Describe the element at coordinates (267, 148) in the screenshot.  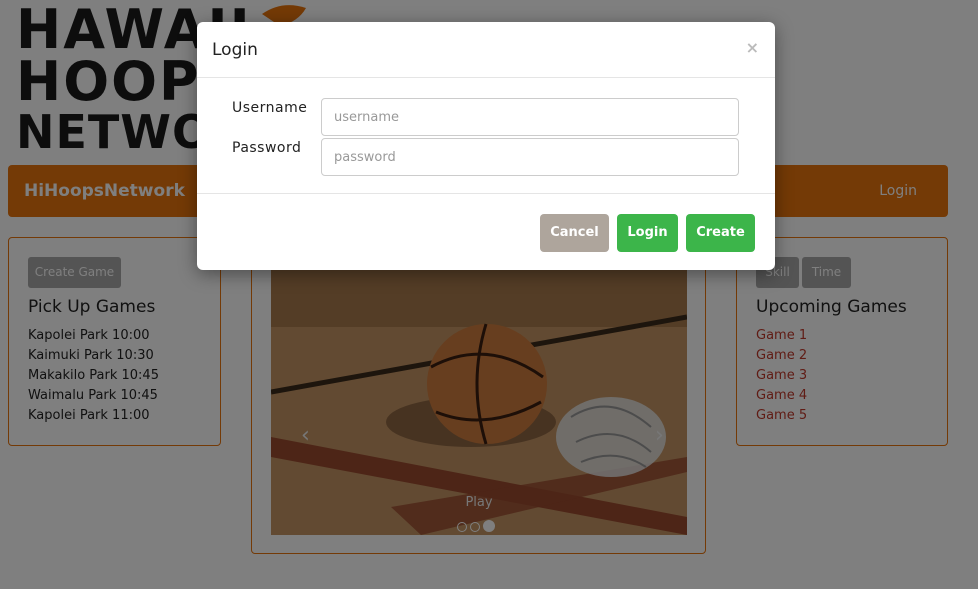
I see `password-label: Password` at that location.